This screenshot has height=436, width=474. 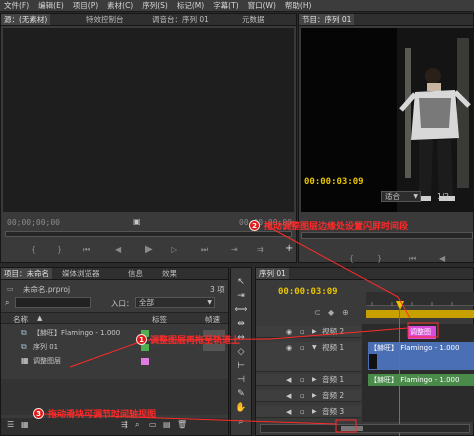 I want to click on play-icon: ▶, so click(x=149, y=249).